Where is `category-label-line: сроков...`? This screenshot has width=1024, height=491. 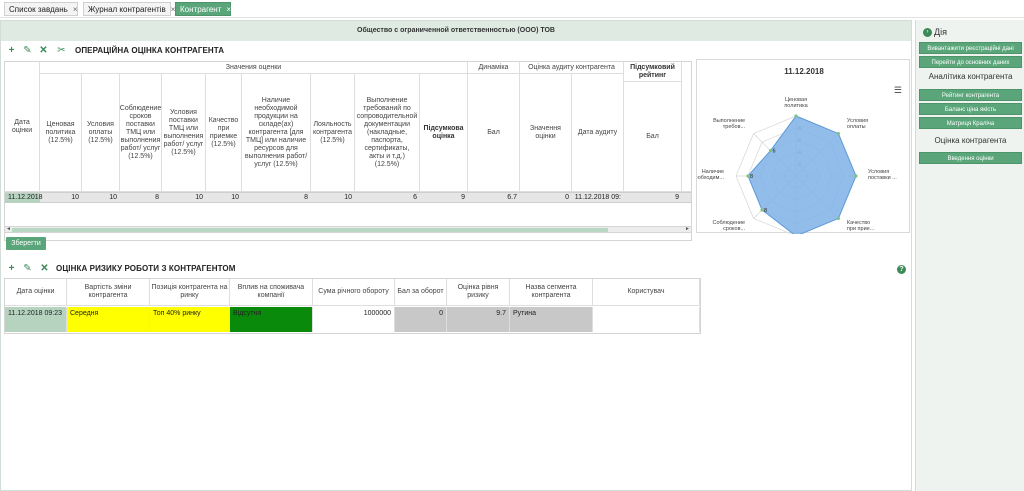 category-label-line: сроков... is located at coordinates (734, 229).